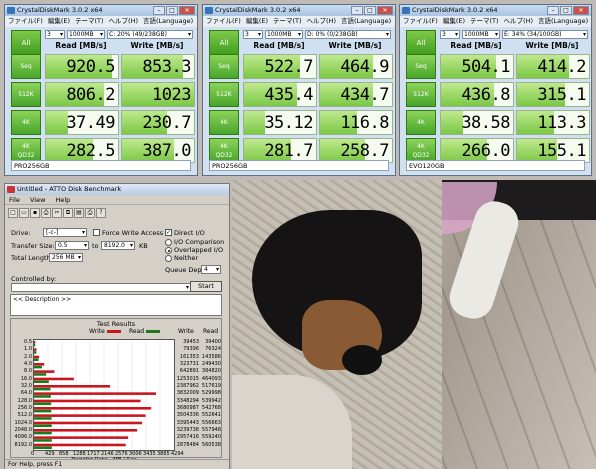  What do you see at coordinates (33, 246) in the screenshot?
I see `transfer-size-label: Transfer Size:` at bounding box center [33, 246].